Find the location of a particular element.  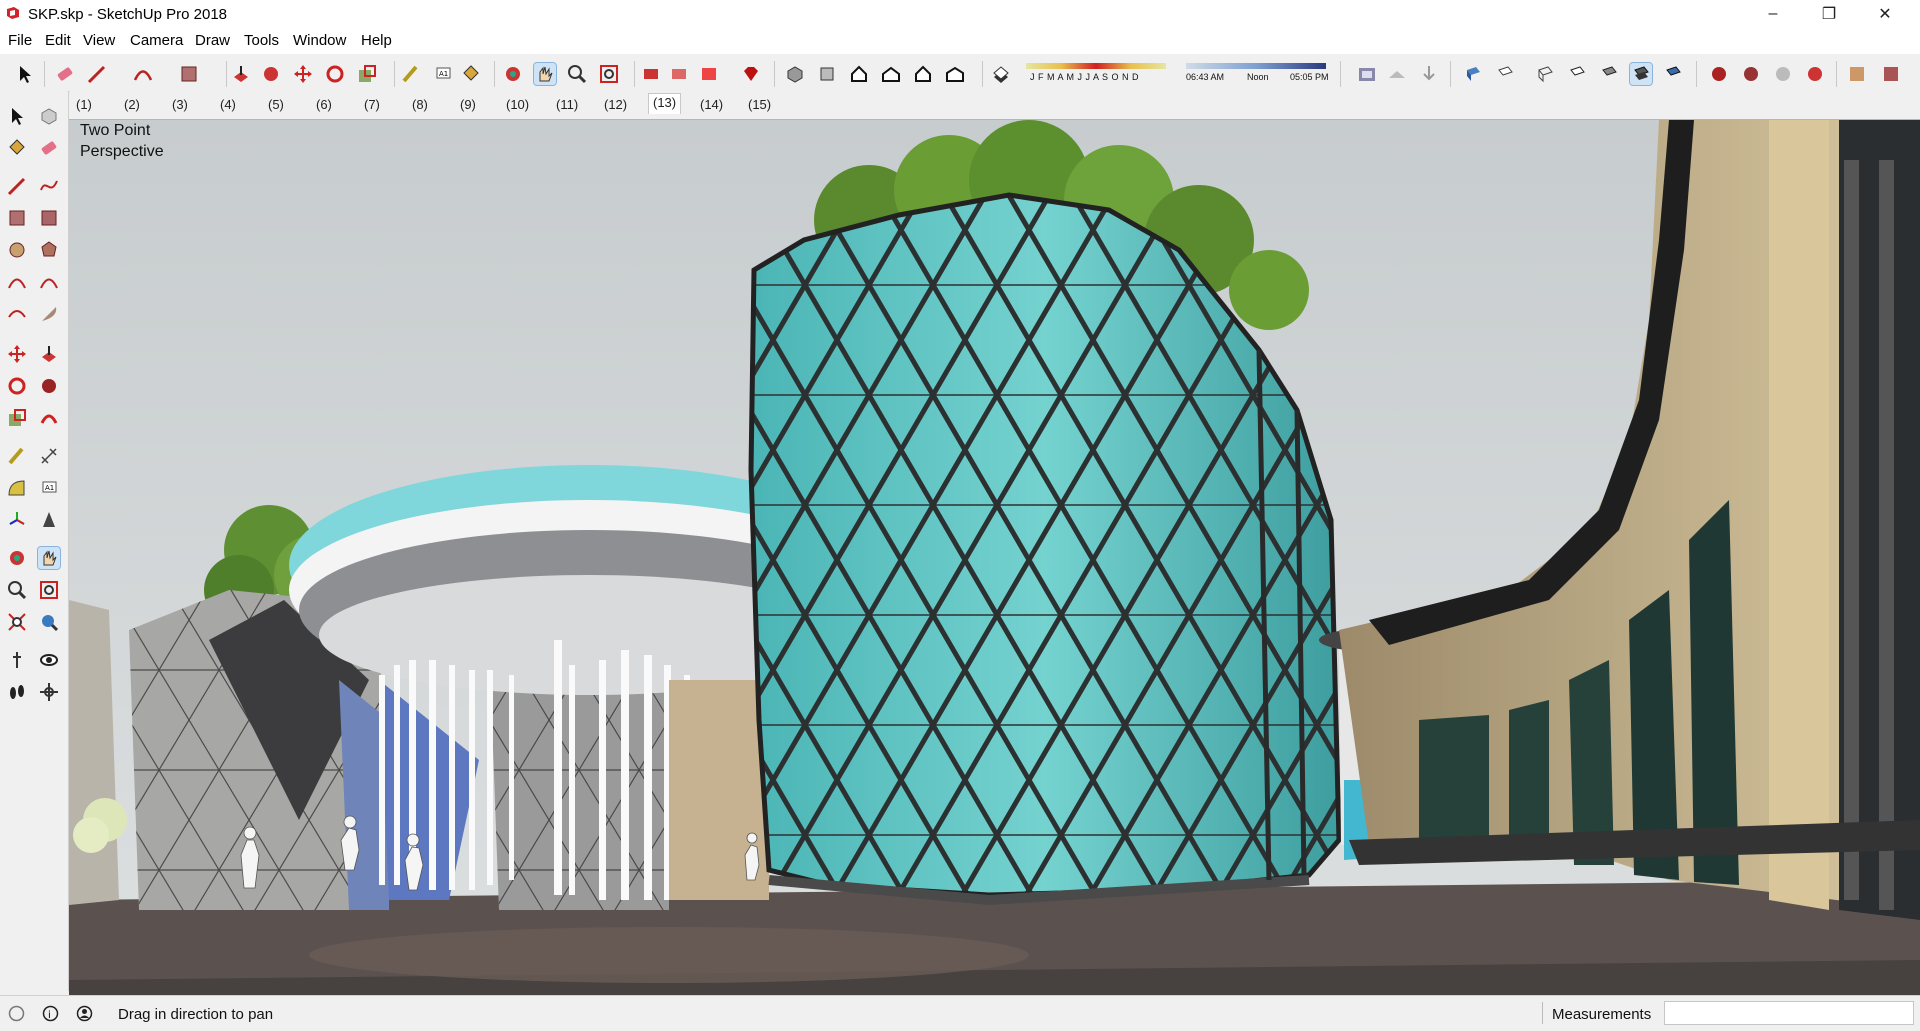

scene-tab-14: (14) is located at coordinates (711, 106).